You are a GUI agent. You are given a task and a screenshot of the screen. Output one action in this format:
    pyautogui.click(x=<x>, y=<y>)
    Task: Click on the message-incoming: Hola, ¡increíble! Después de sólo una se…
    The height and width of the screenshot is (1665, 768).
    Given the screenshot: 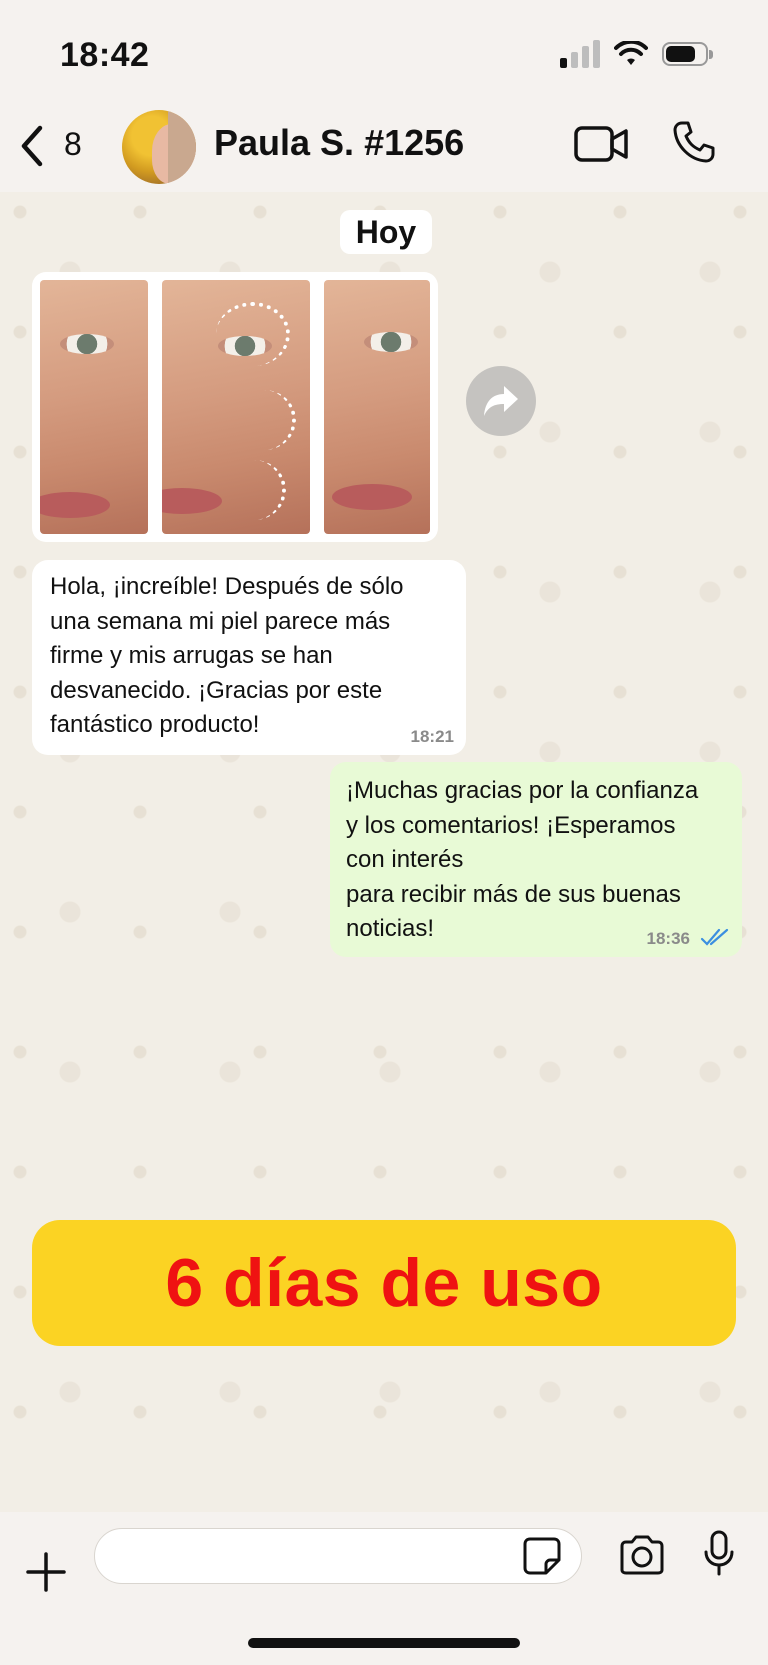 What is the action you would take?
    pyautogui.click(x=249, y=657)
    